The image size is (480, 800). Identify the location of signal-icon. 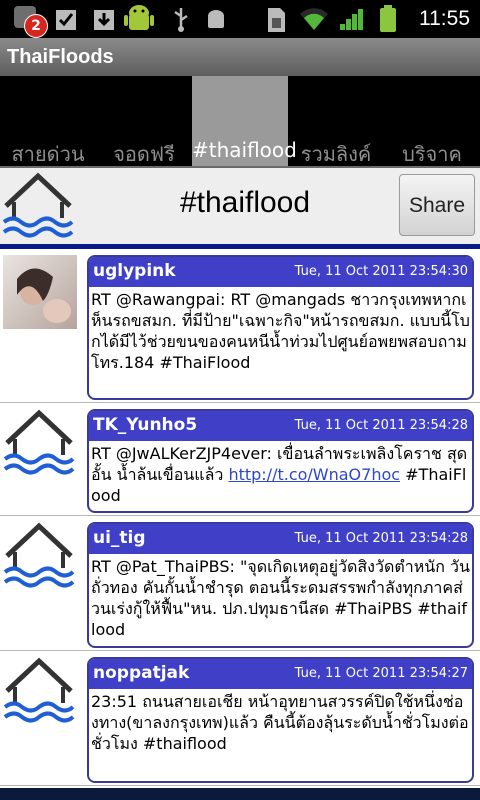
(351, 19).